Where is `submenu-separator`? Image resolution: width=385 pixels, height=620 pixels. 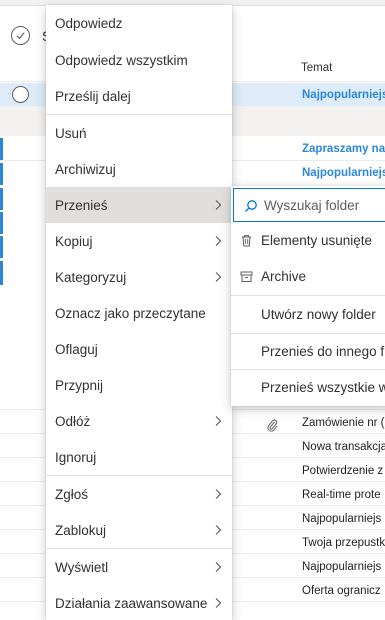 submenu-separator is located at coordinates (308, 295).